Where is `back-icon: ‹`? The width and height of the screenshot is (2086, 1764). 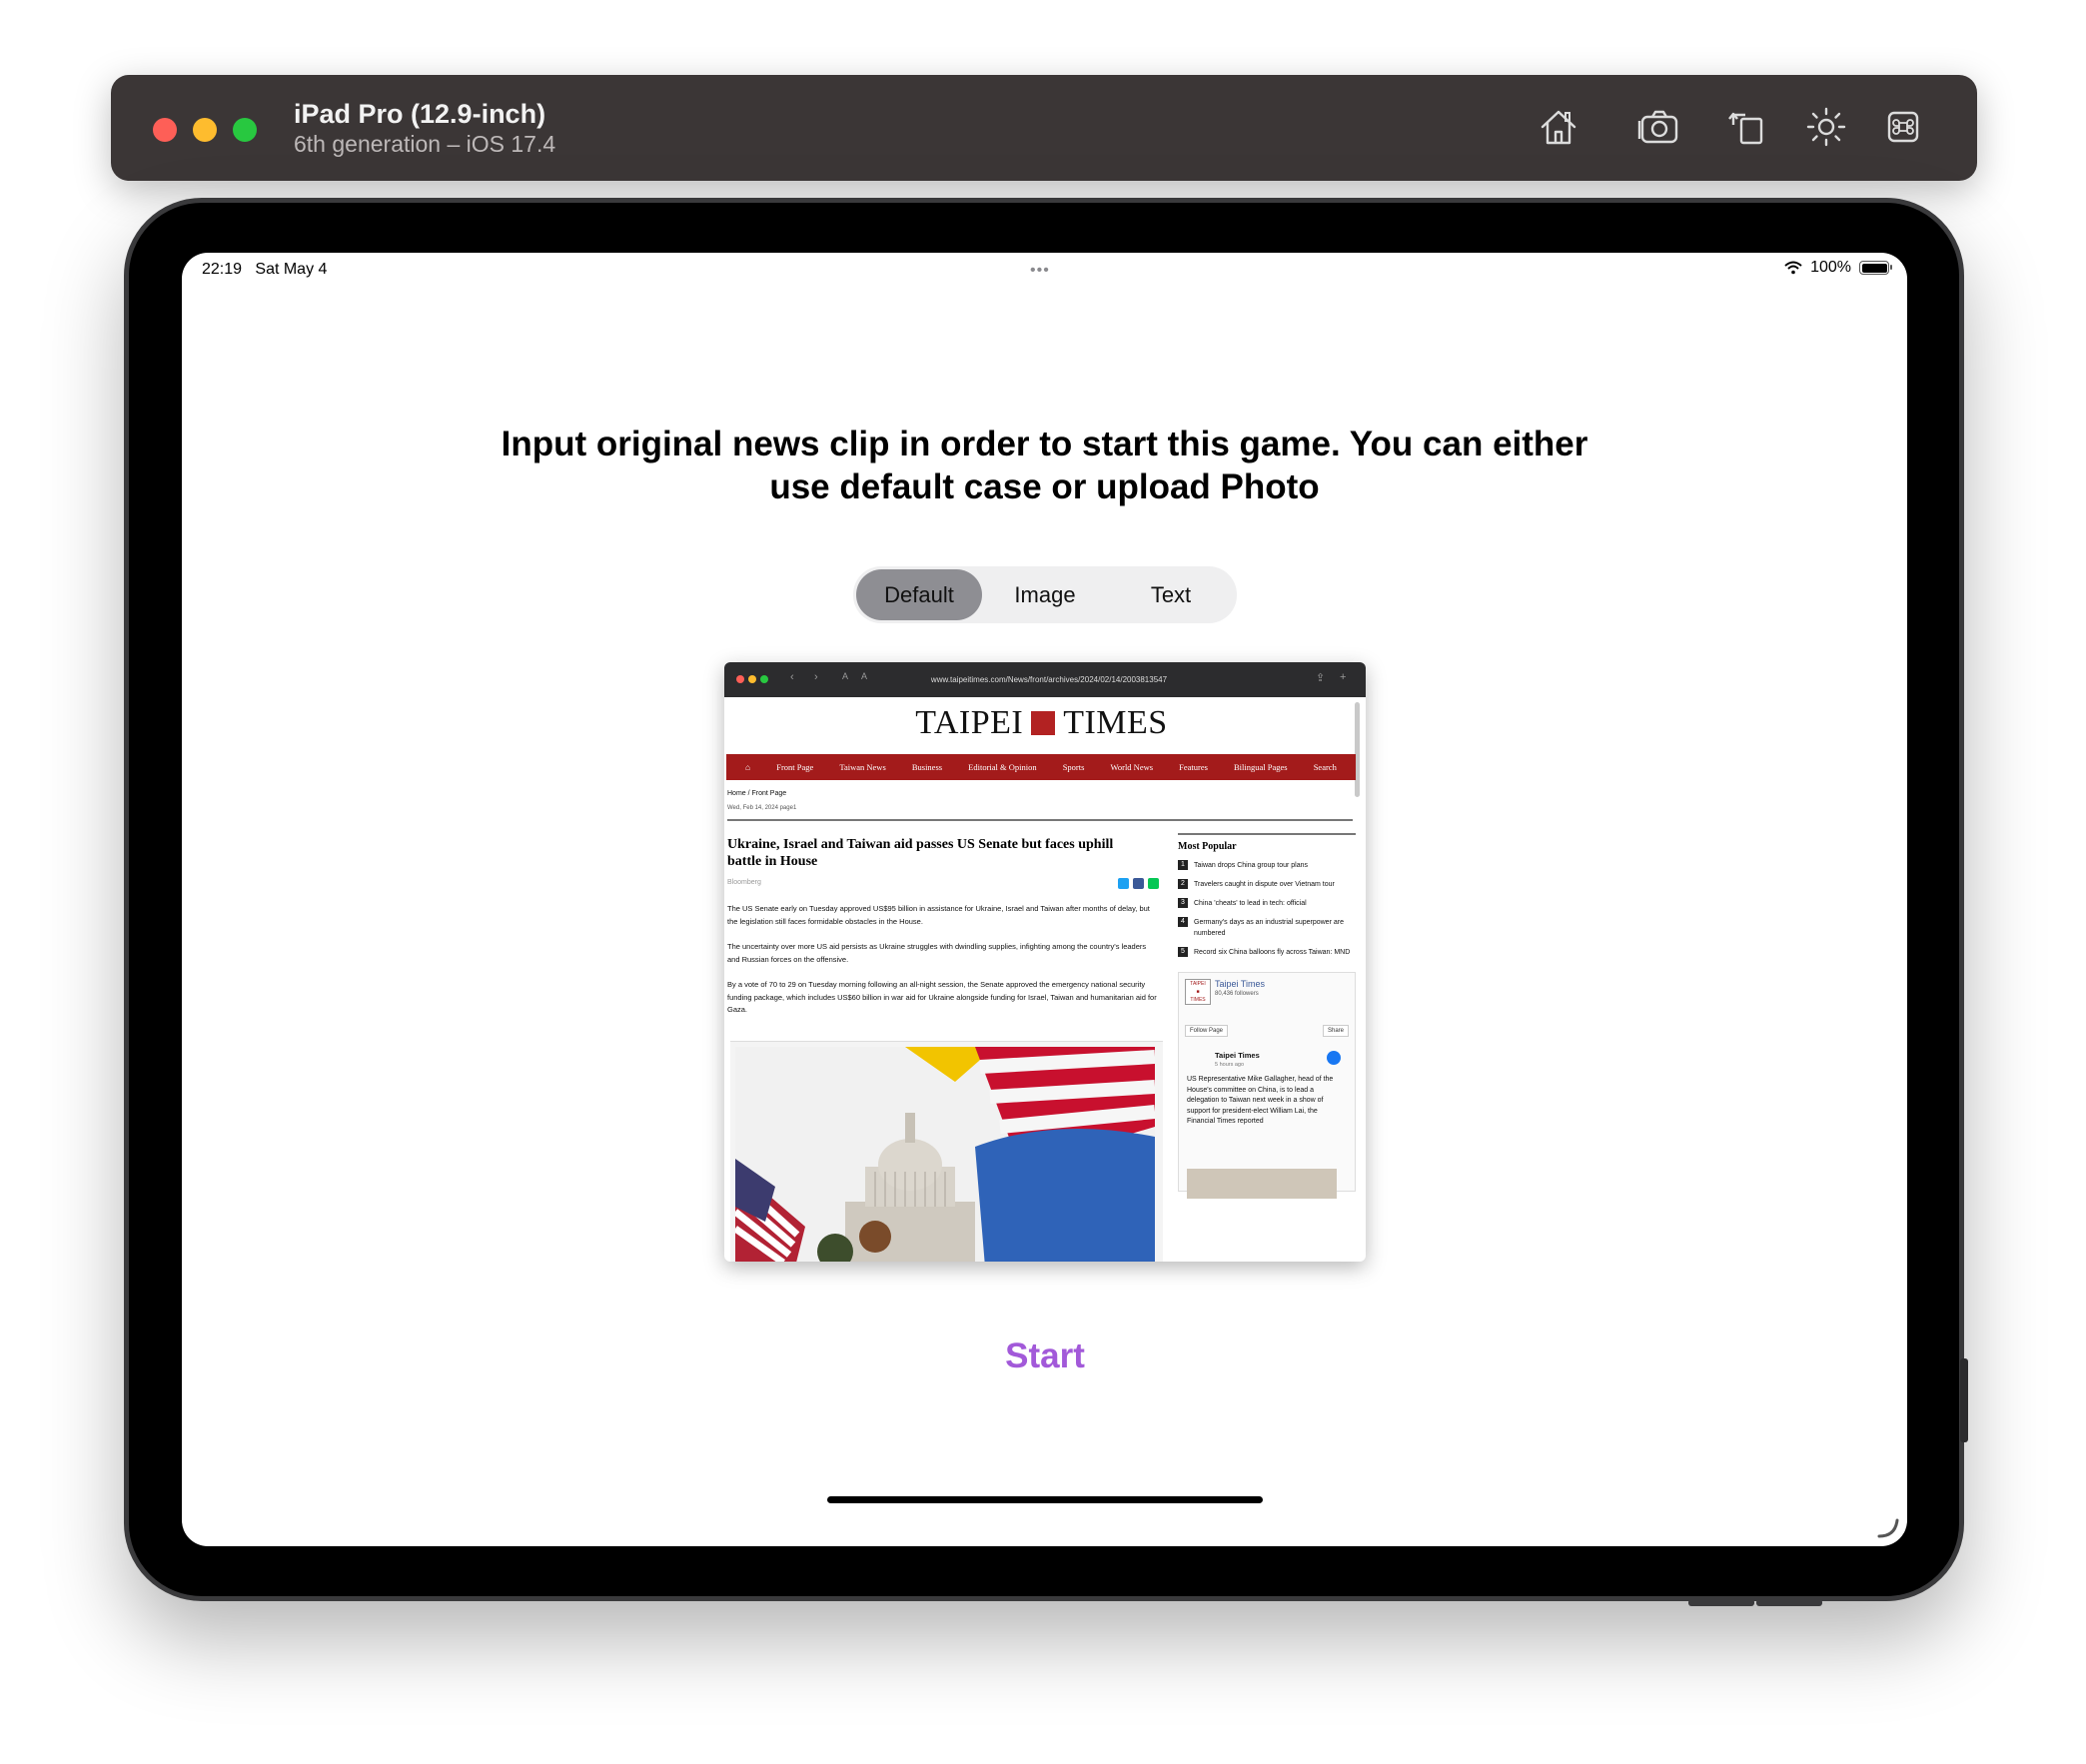 back-icon: ‹ is located at coordinates (792, 677).